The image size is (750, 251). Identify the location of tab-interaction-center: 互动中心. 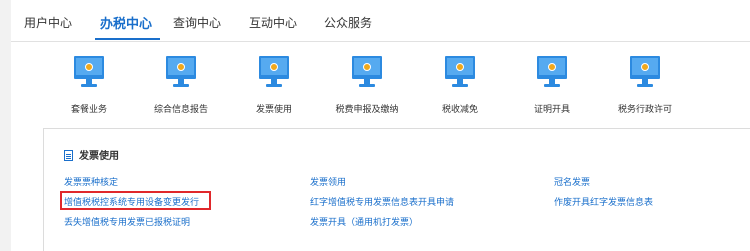
(273, 22).